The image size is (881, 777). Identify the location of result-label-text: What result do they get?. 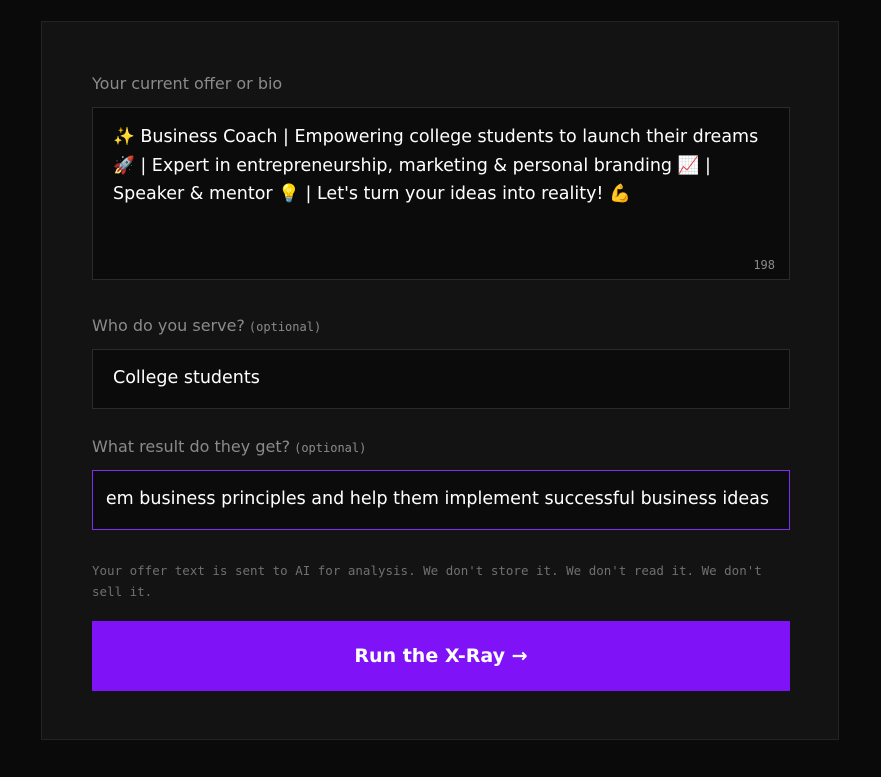
(191, 446).